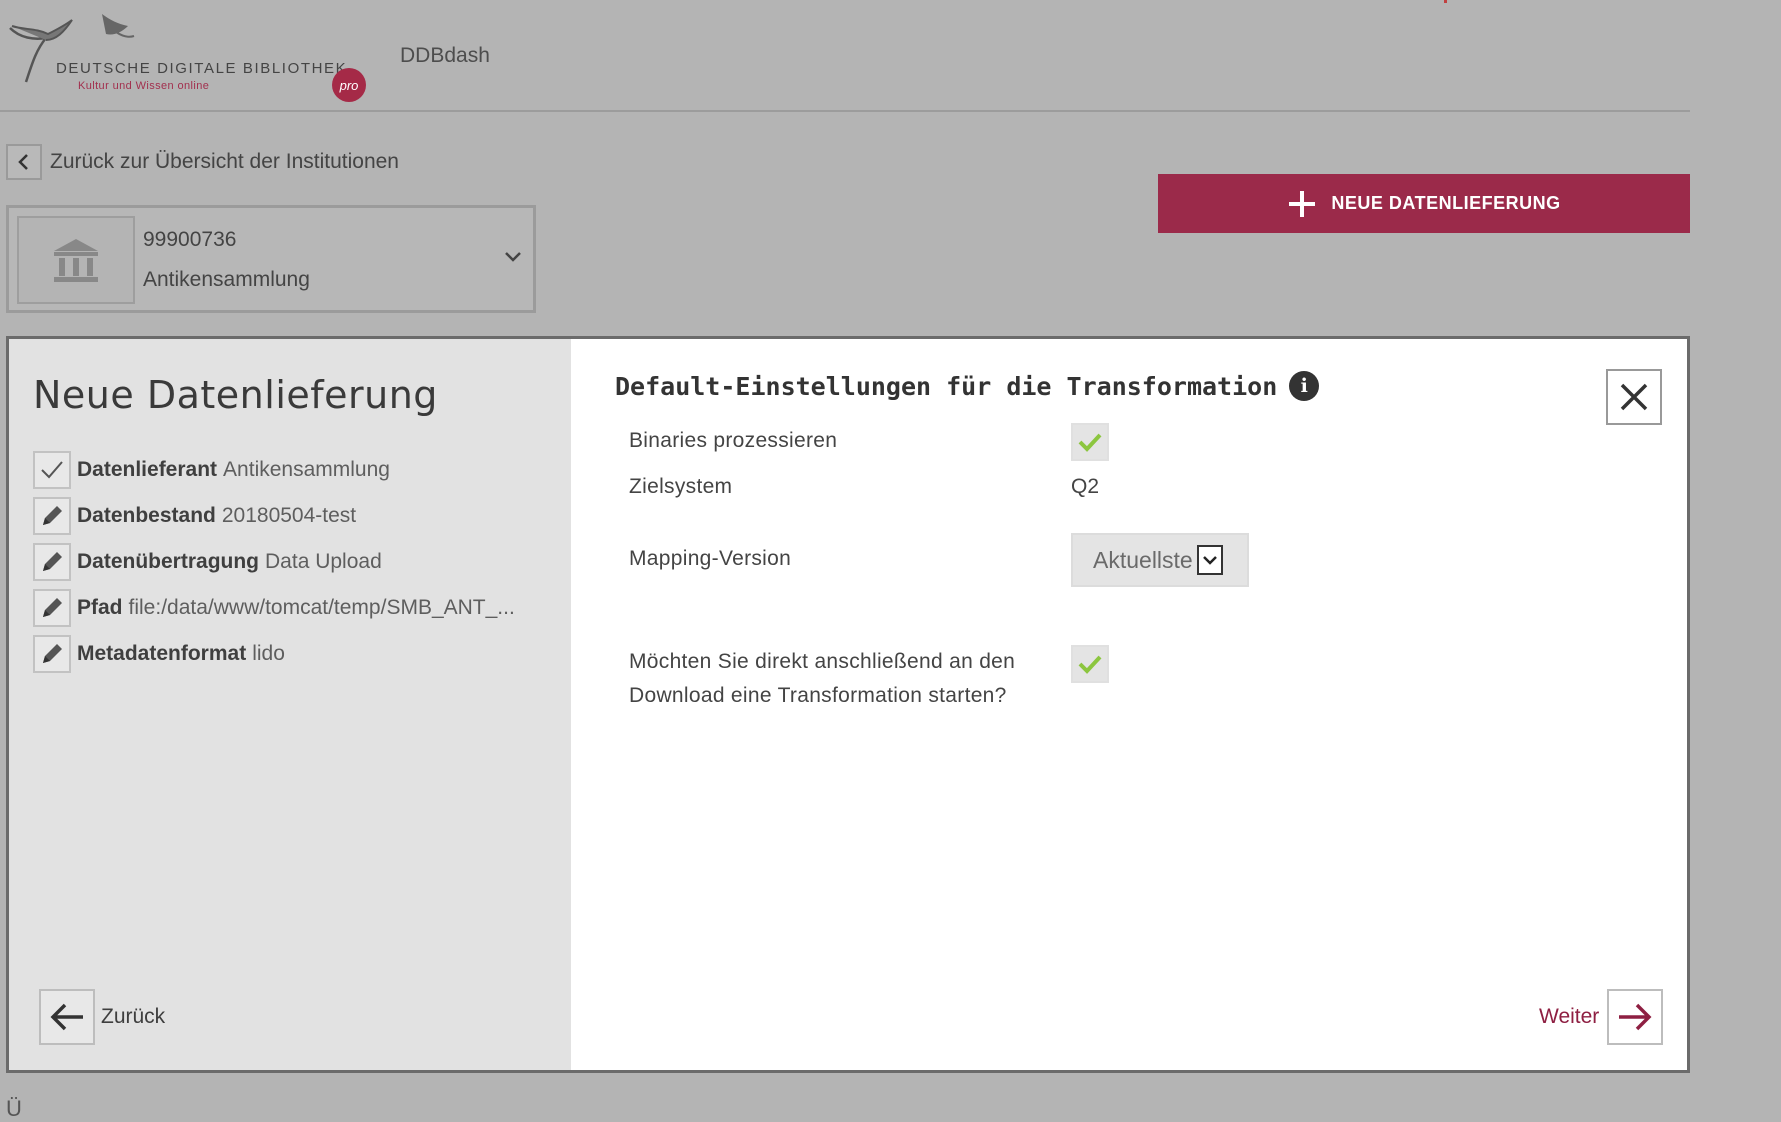 The width and height of the screenshot is (1781, 1122). I want to click on institution-name: Antikensammlung, so click(226, 279).